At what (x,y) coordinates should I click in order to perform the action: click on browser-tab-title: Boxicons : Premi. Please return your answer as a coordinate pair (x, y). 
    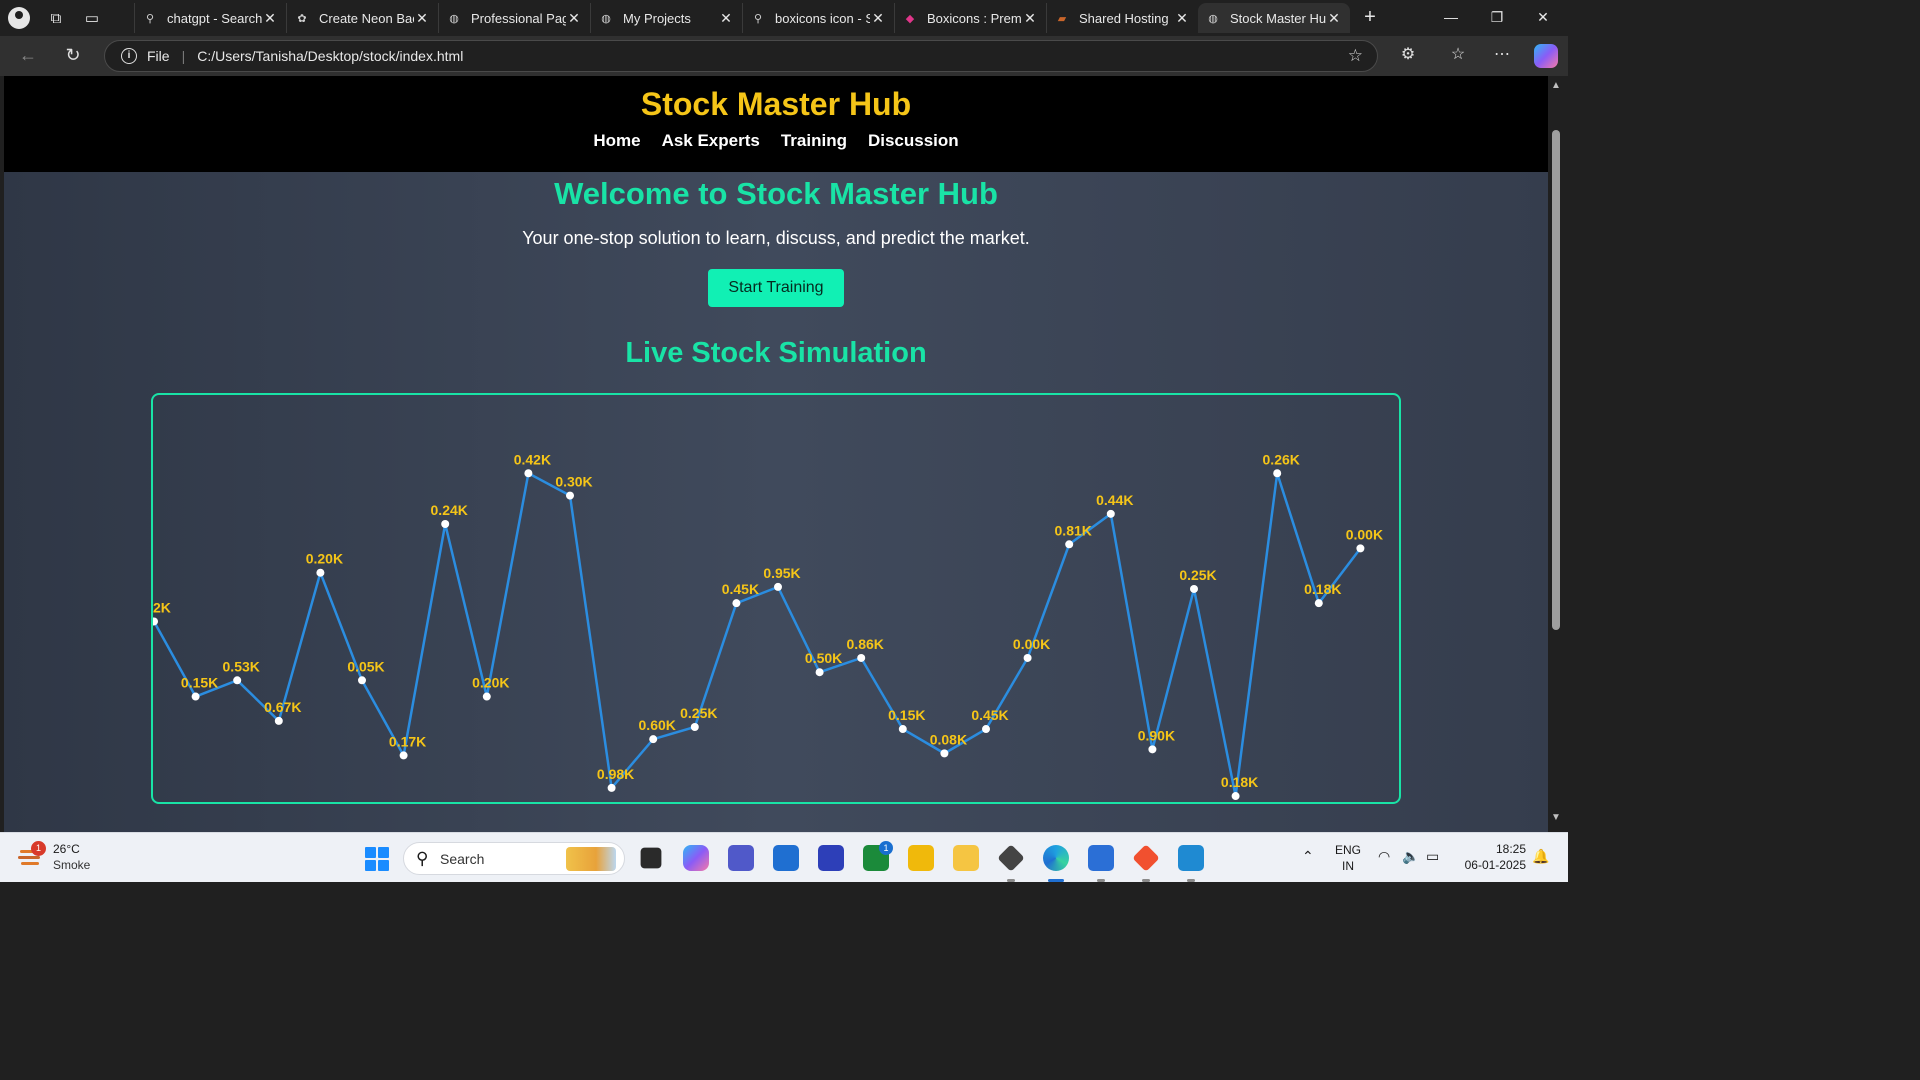
    Looking at the image, I should click on (974, 18).